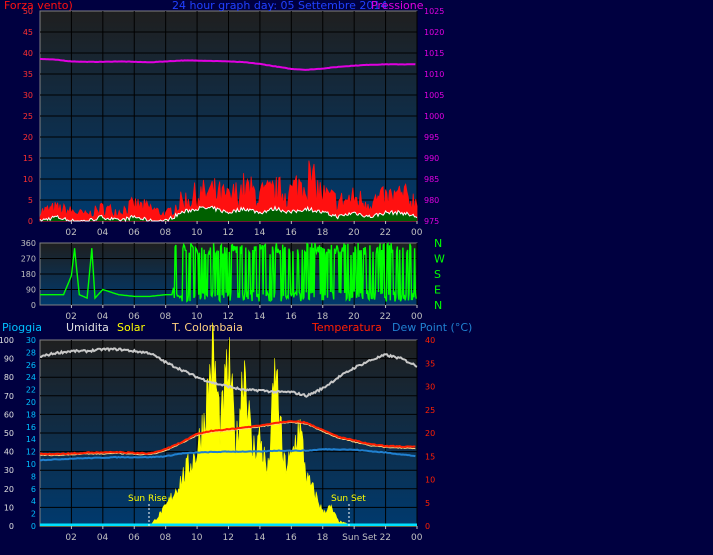 The image size is (713, 555). Describe the element at coordinates (31, 402) in the screenshot. I see `rain-y-tick: 20` at that location.